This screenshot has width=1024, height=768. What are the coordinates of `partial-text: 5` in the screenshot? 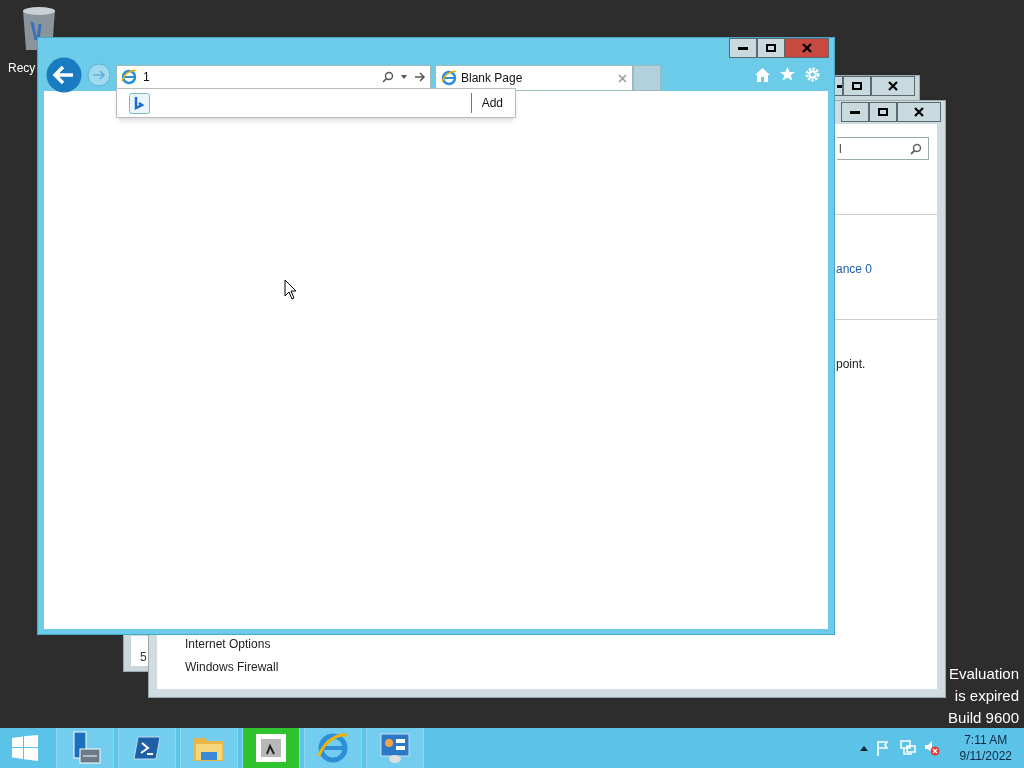 It's located at (143, 657).